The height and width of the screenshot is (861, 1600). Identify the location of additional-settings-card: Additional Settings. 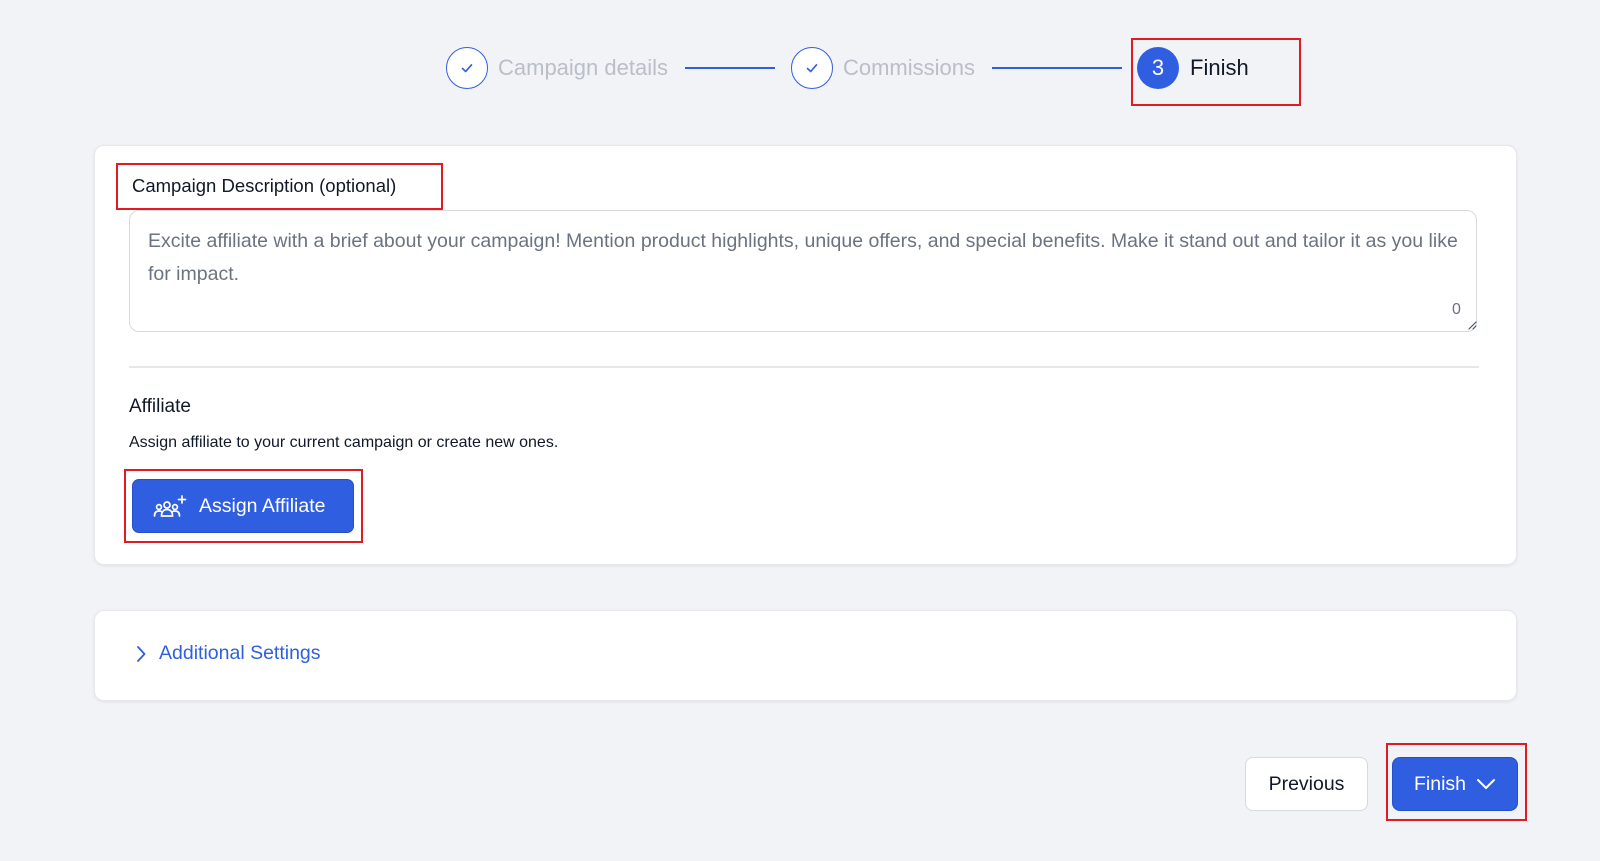
(805, 655).